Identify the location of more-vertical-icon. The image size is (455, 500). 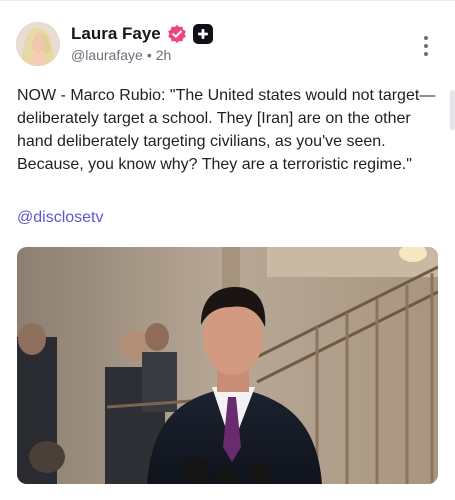
(426, 46).